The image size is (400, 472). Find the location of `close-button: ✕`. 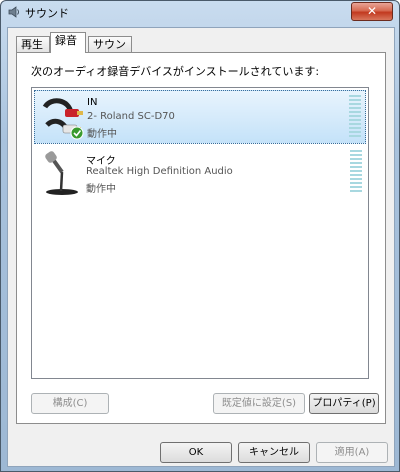

close-button: ✕ is located at coordinates (372, 11).